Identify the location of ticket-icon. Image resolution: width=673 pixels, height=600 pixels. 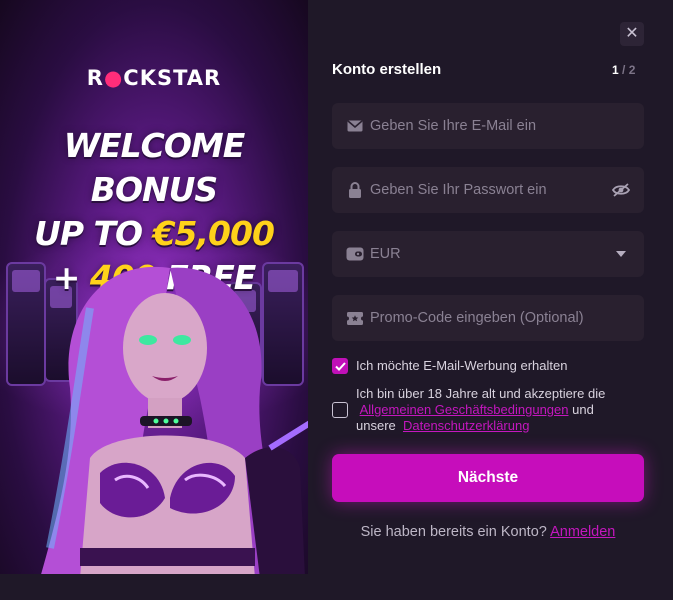
(355, 318).